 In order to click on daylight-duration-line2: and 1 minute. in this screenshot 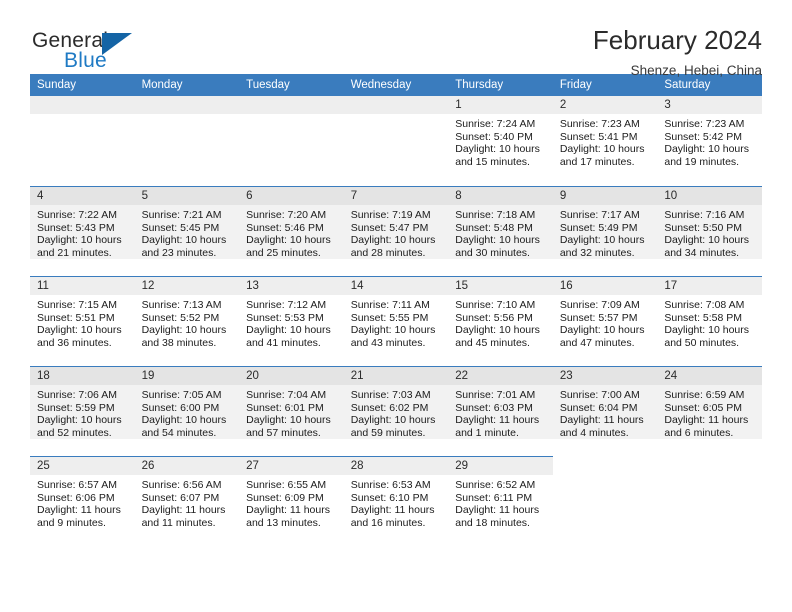, I will do `click(487, 432)`.